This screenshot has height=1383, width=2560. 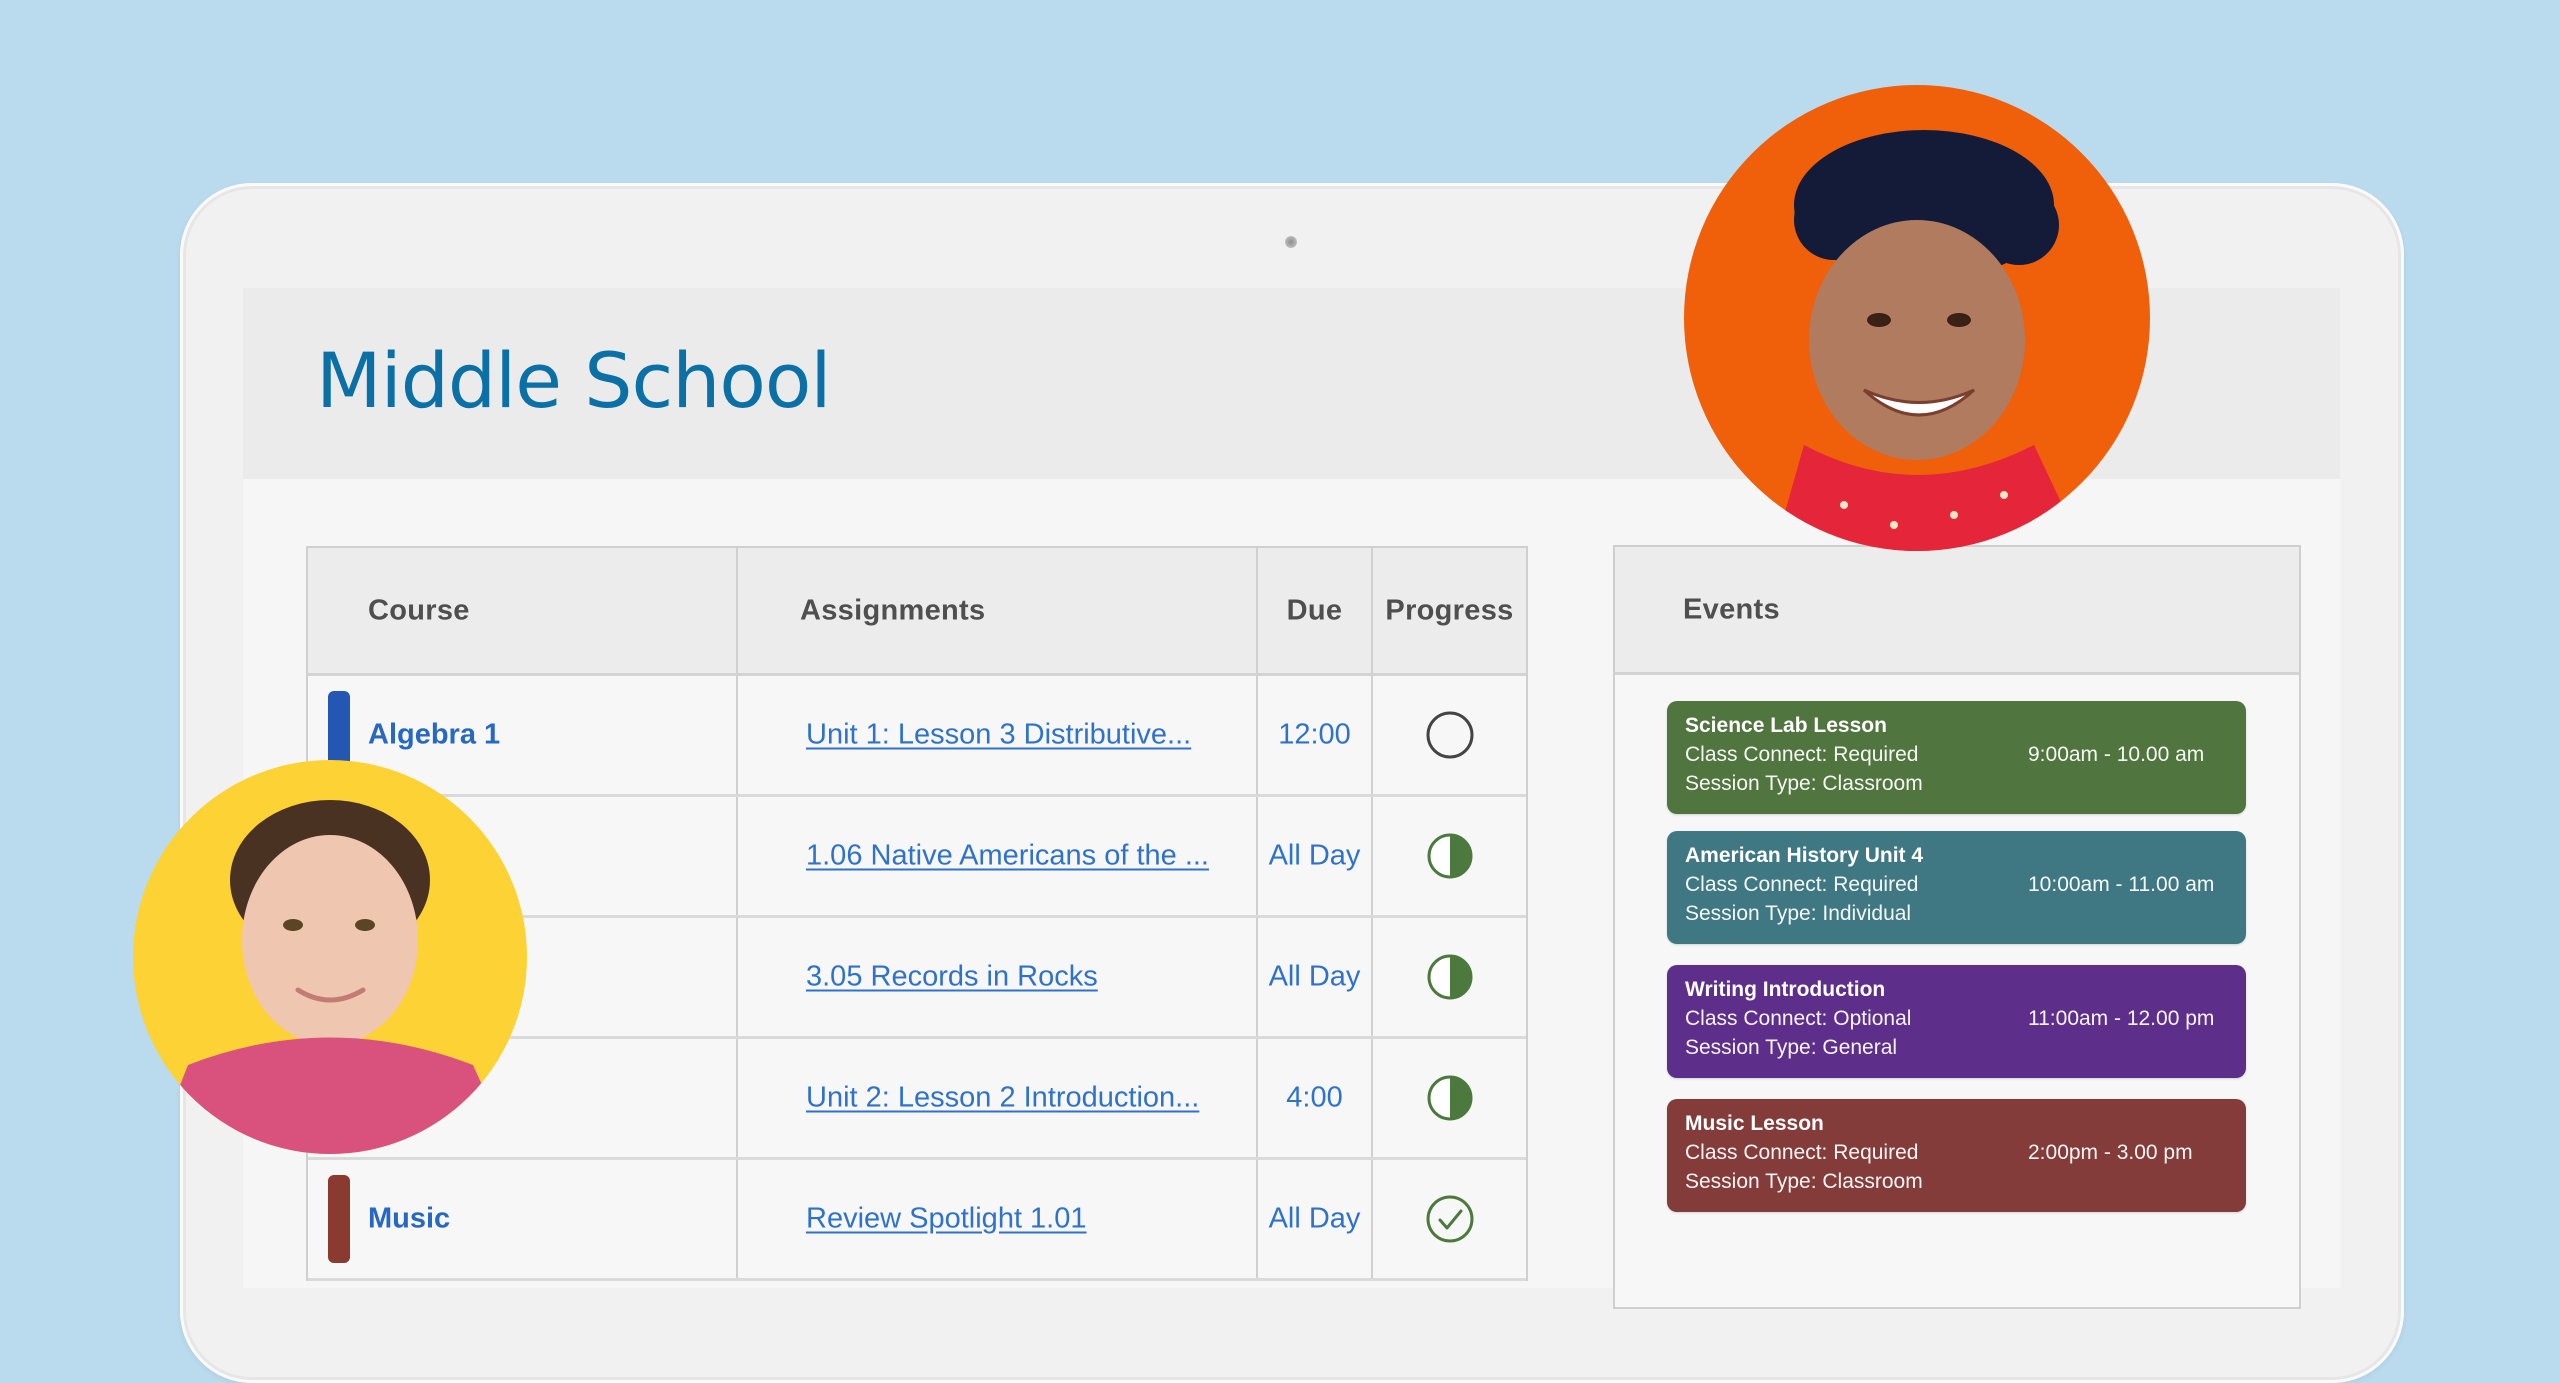 I want to click on header-progress: Progress, so click(x=1449, y=610).